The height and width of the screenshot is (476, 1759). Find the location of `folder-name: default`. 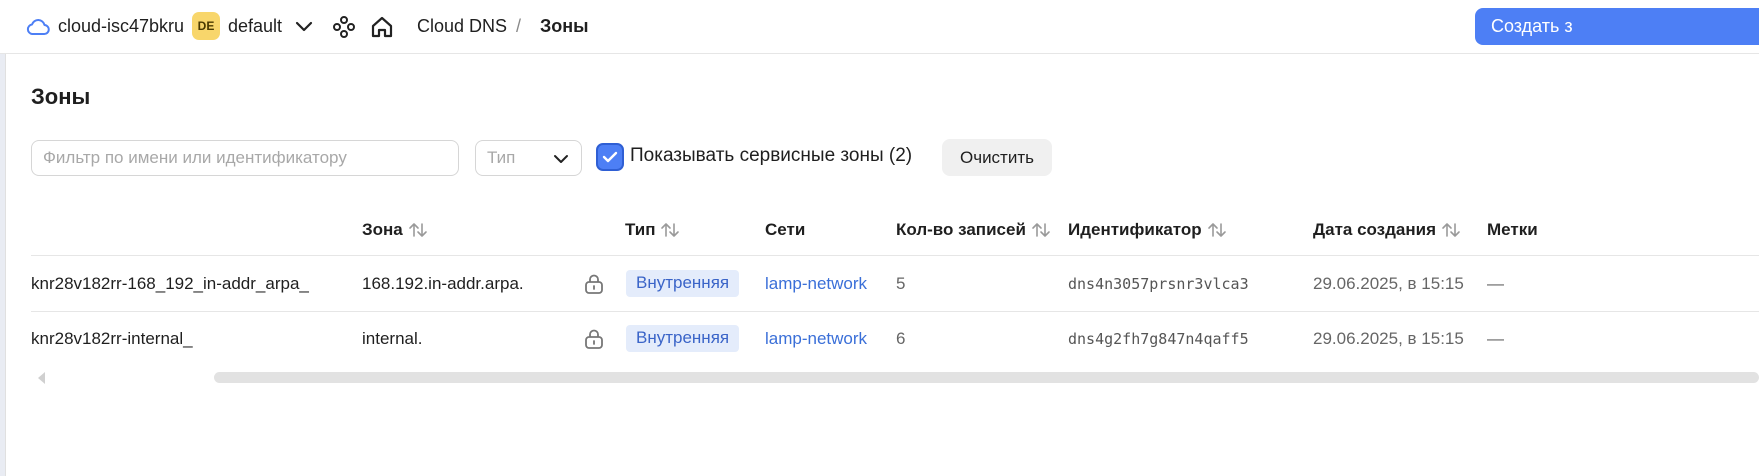

folder-name: default is located at coordinates (255, 26).